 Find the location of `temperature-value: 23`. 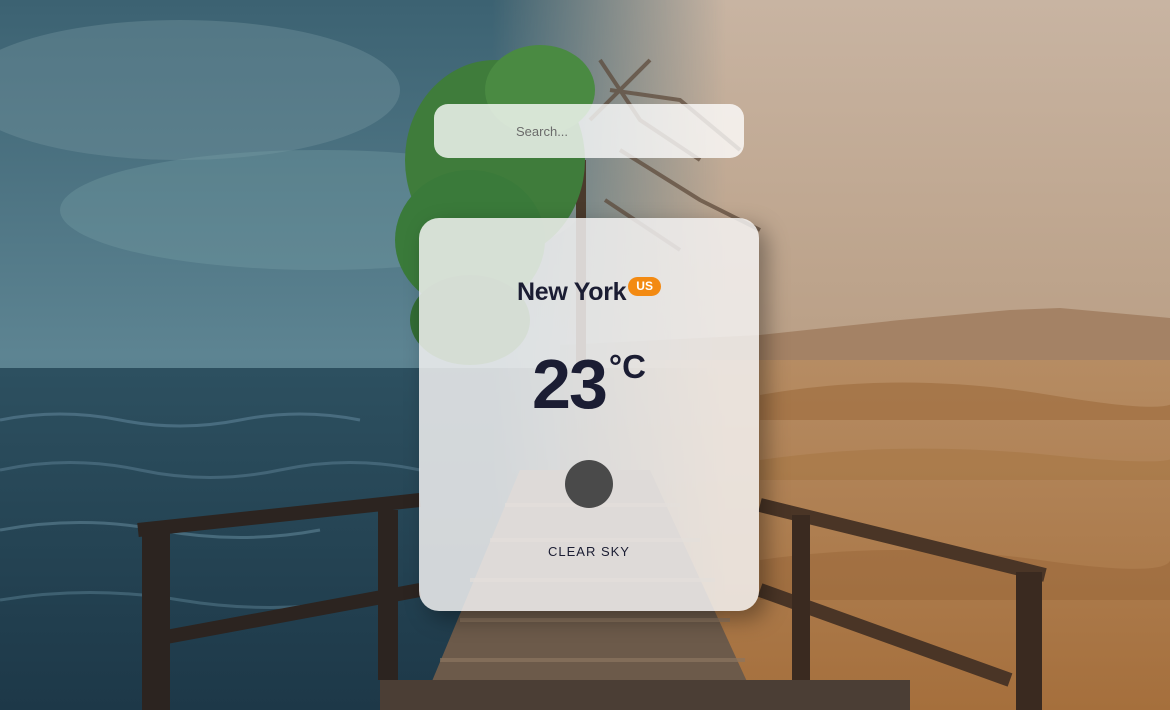

temperature-value: 23 is located at coordinates (570, 384).